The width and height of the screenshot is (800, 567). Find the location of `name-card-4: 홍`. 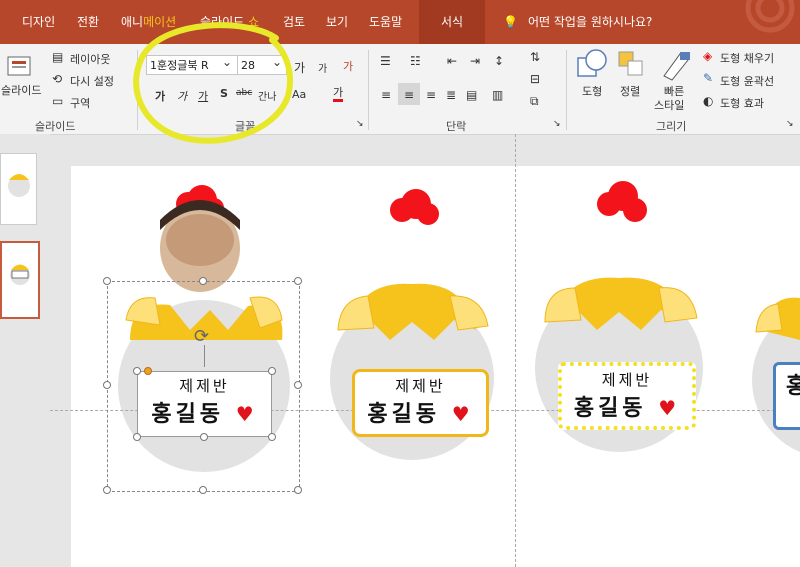

name-card-4: 홍 is located at coordinates (786, 396).